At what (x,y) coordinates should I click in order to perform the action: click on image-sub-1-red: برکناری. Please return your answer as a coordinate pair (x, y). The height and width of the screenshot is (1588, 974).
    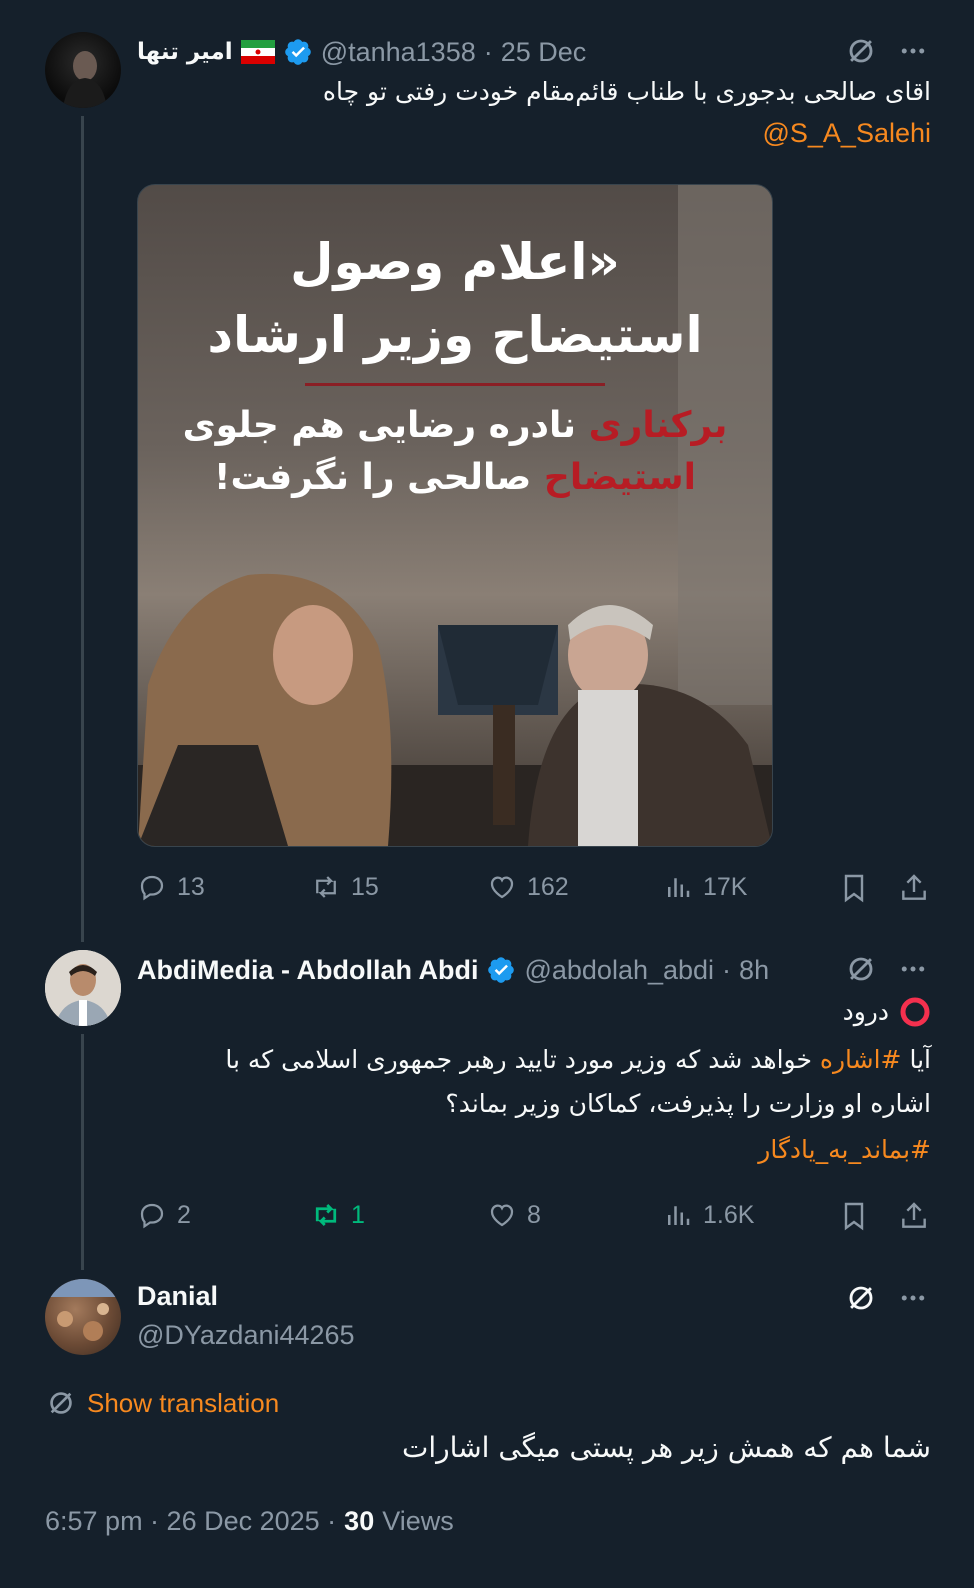
    Looking at the image, I should click on (658, 425).